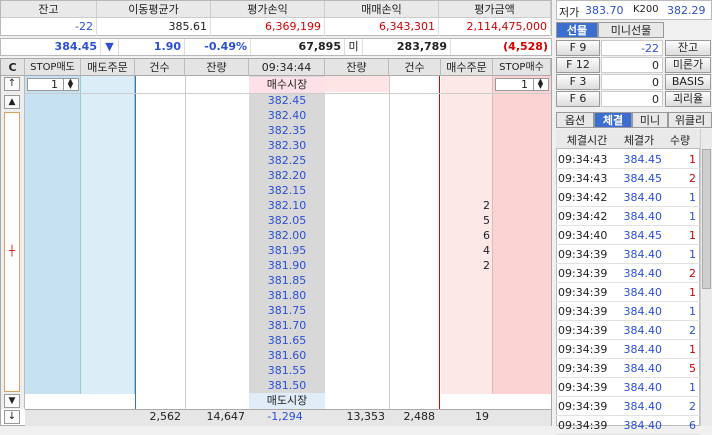 The image size is (712, 435). What do you see at coordinates (692, 368) in the screenshot?
I see `trade-qty: 5` at bounding box center [692, 368].